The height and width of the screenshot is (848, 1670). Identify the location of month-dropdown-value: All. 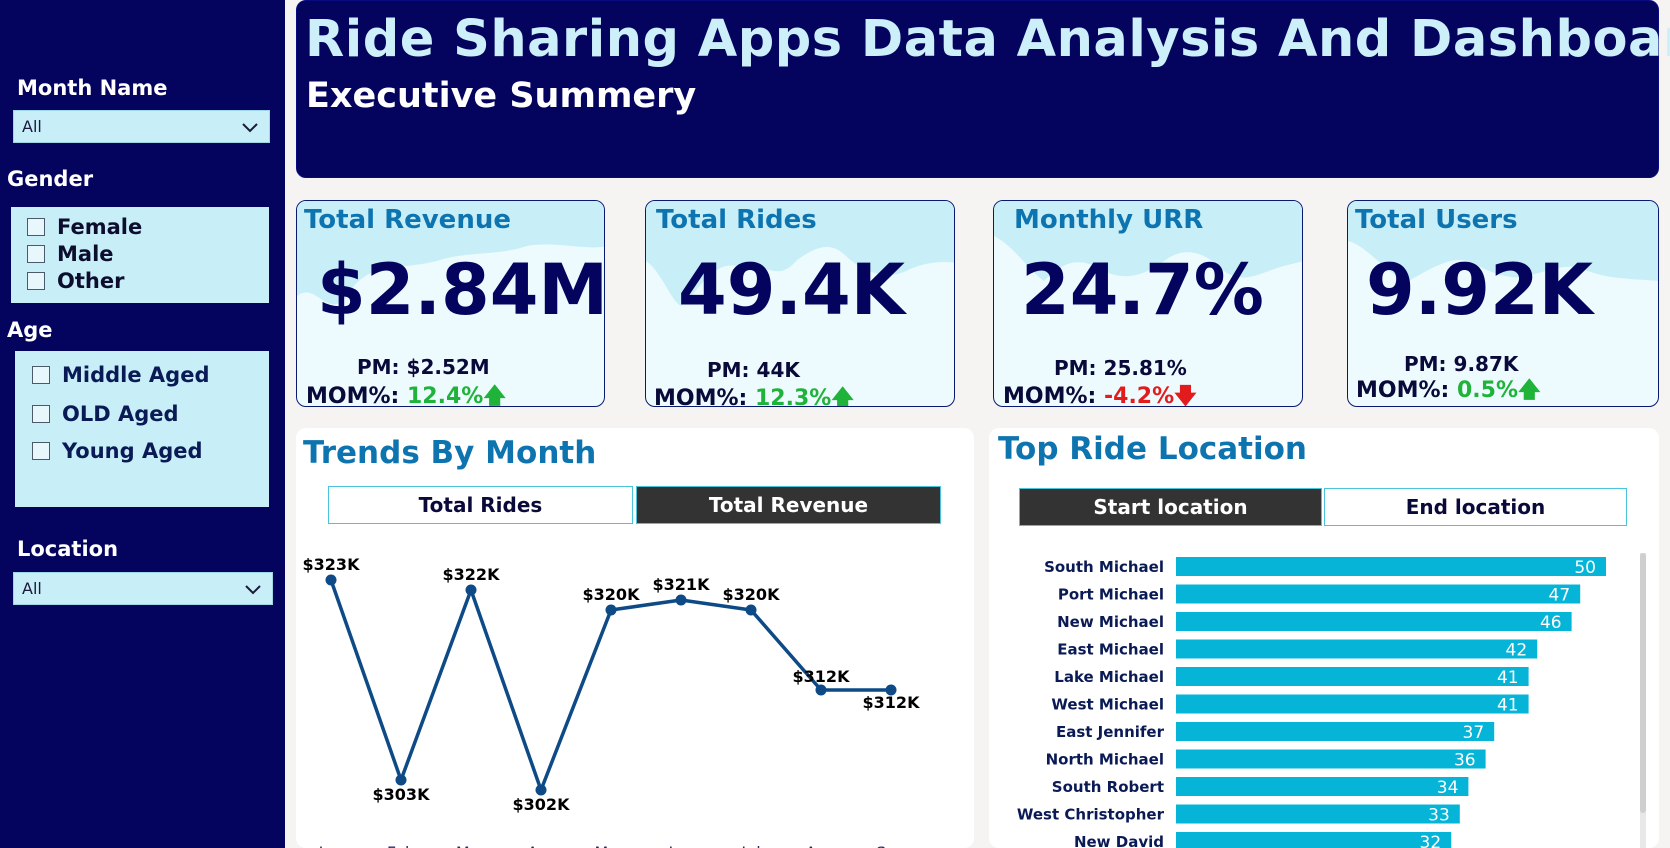
(32, 126).